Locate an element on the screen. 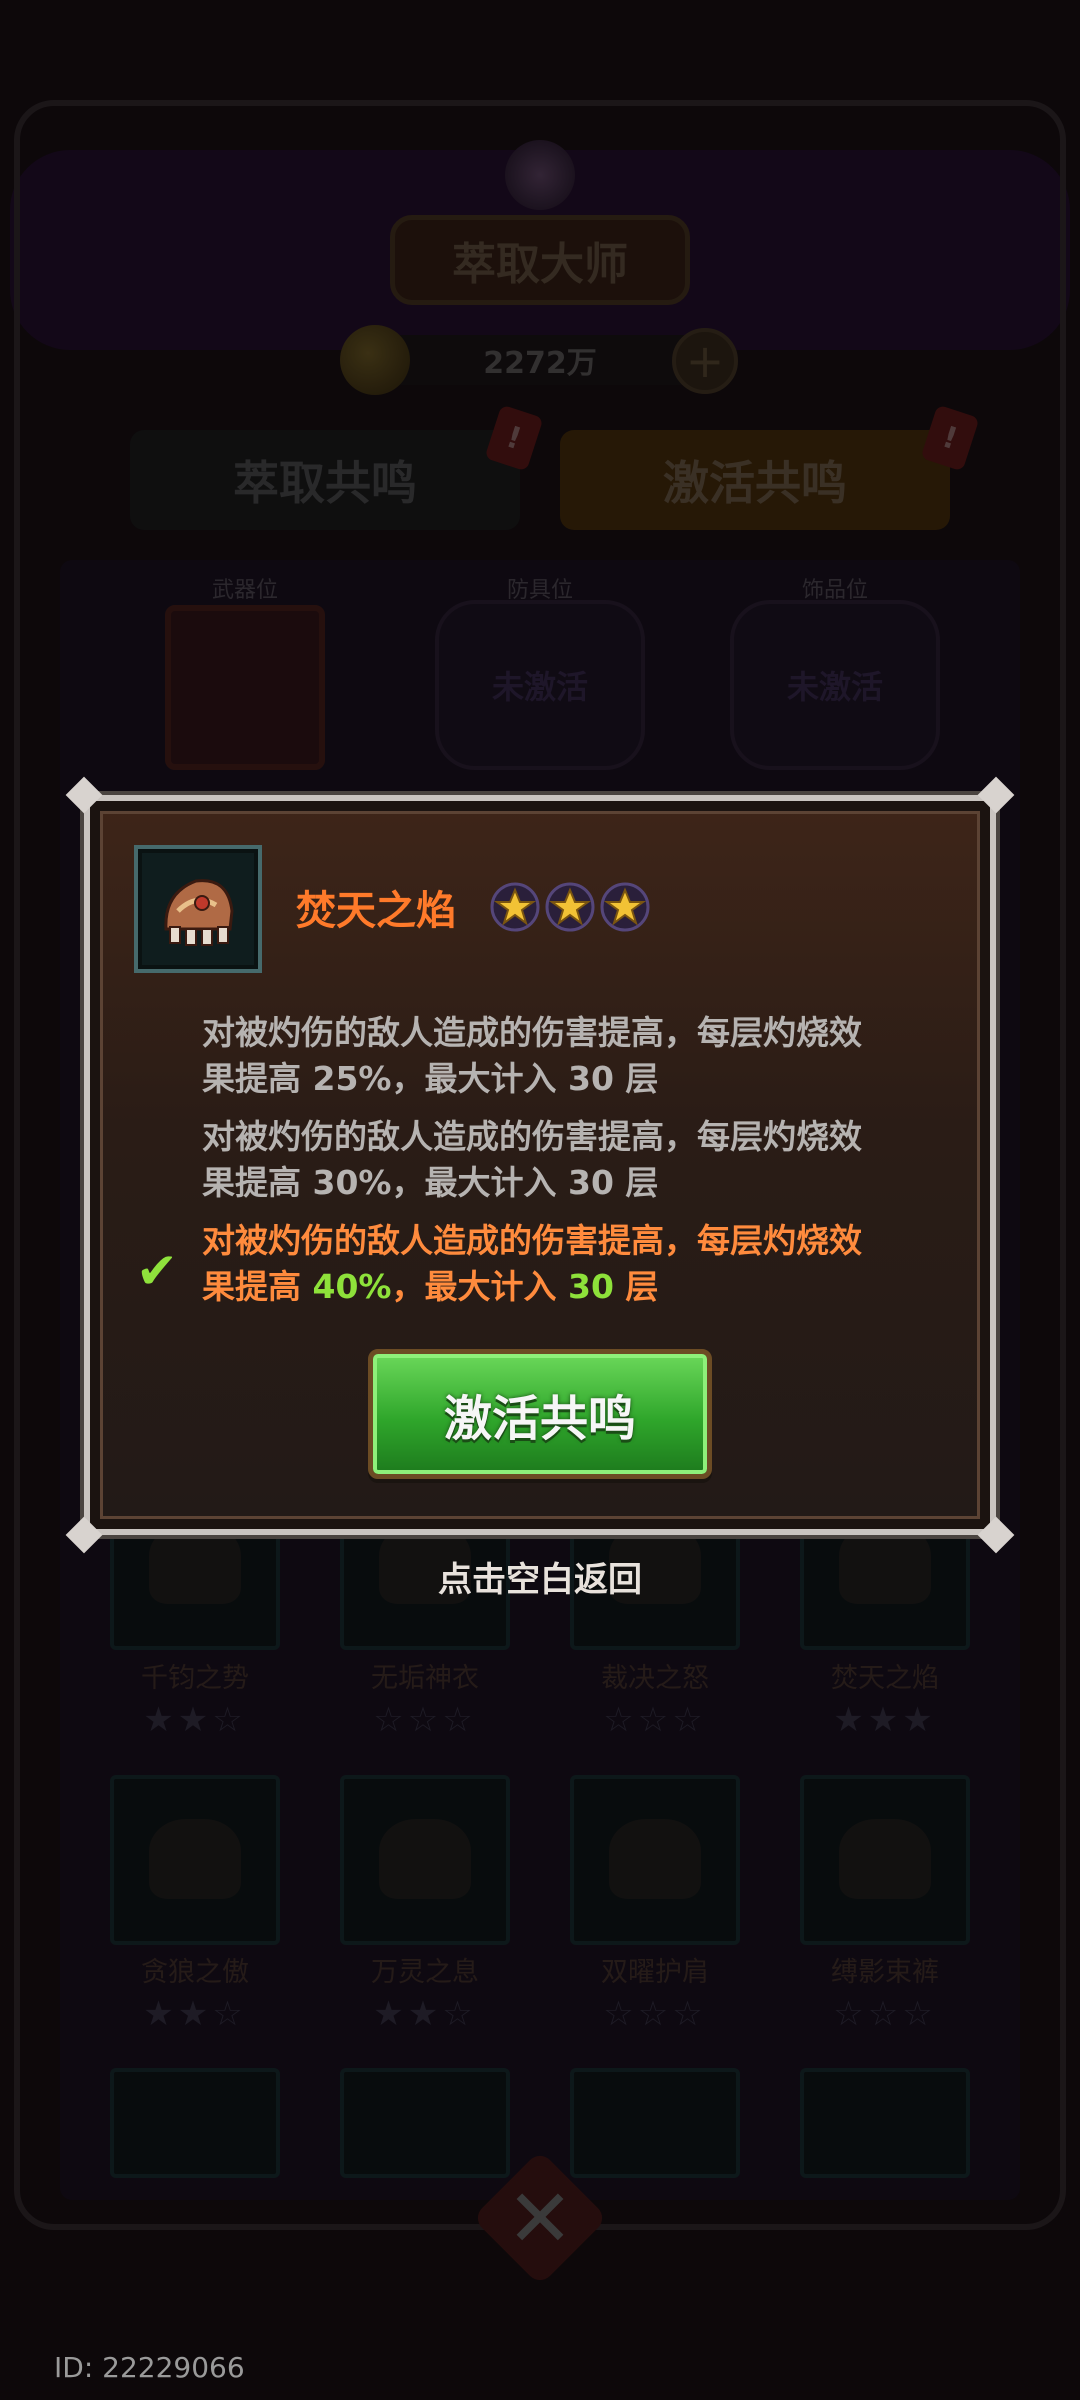 This screenshot has width=1080, height=2400. item-title: 焚天之焰 is located at coordinates (376, 911).